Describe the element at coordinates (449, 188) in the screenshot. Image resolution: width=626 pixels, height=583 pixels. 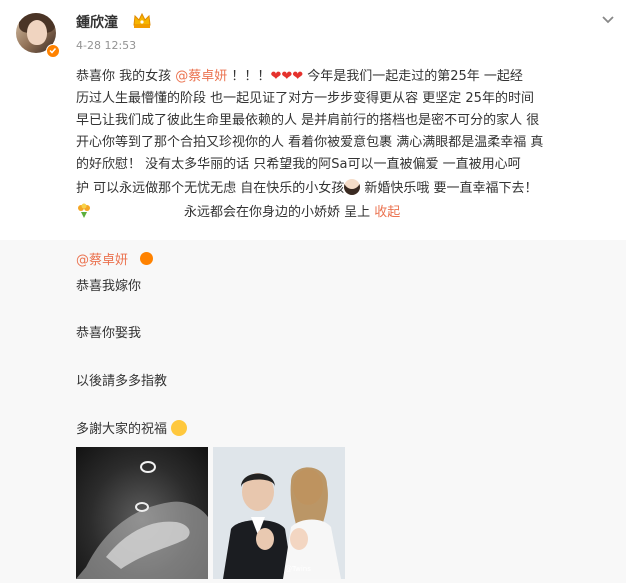
I see `post-text-segment: 新婚快乐哦 要一直幸福下去！` at that location.